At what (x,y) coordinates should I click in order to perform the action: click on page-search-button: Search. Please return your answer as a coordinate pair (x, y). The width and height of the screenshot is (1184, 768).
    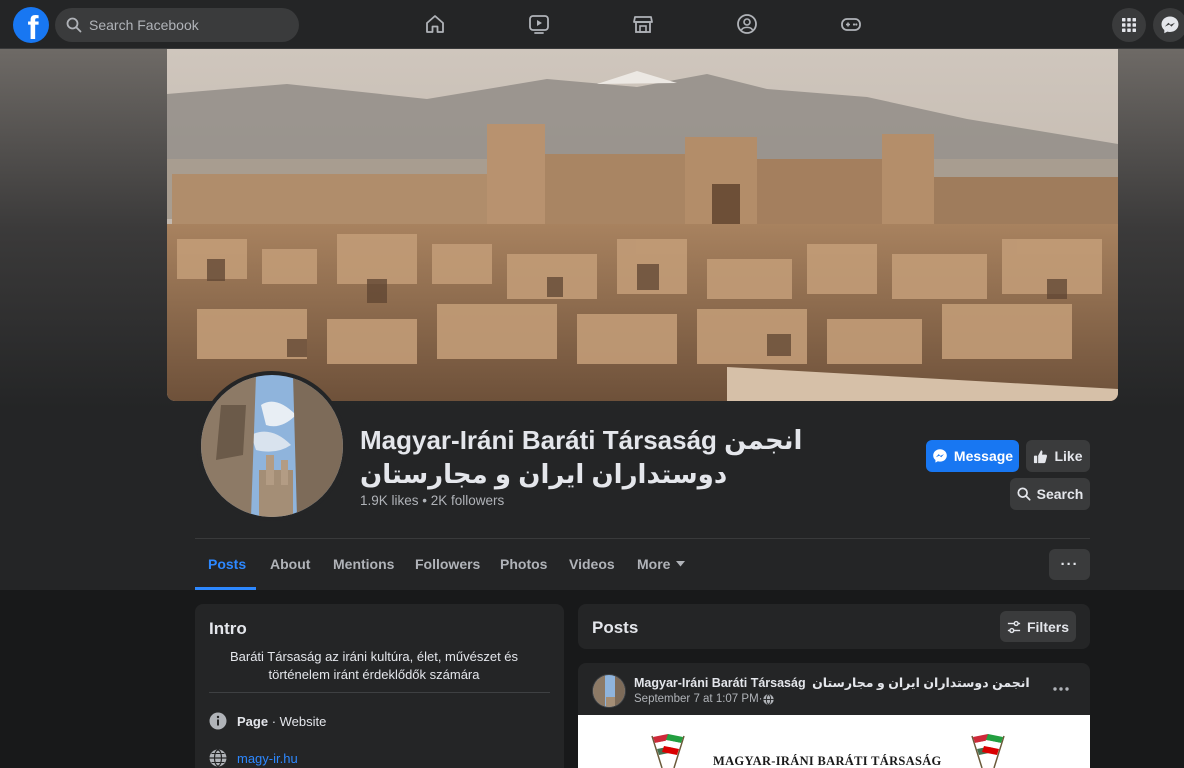
    Looking at the image, I should click on (1050, 494).